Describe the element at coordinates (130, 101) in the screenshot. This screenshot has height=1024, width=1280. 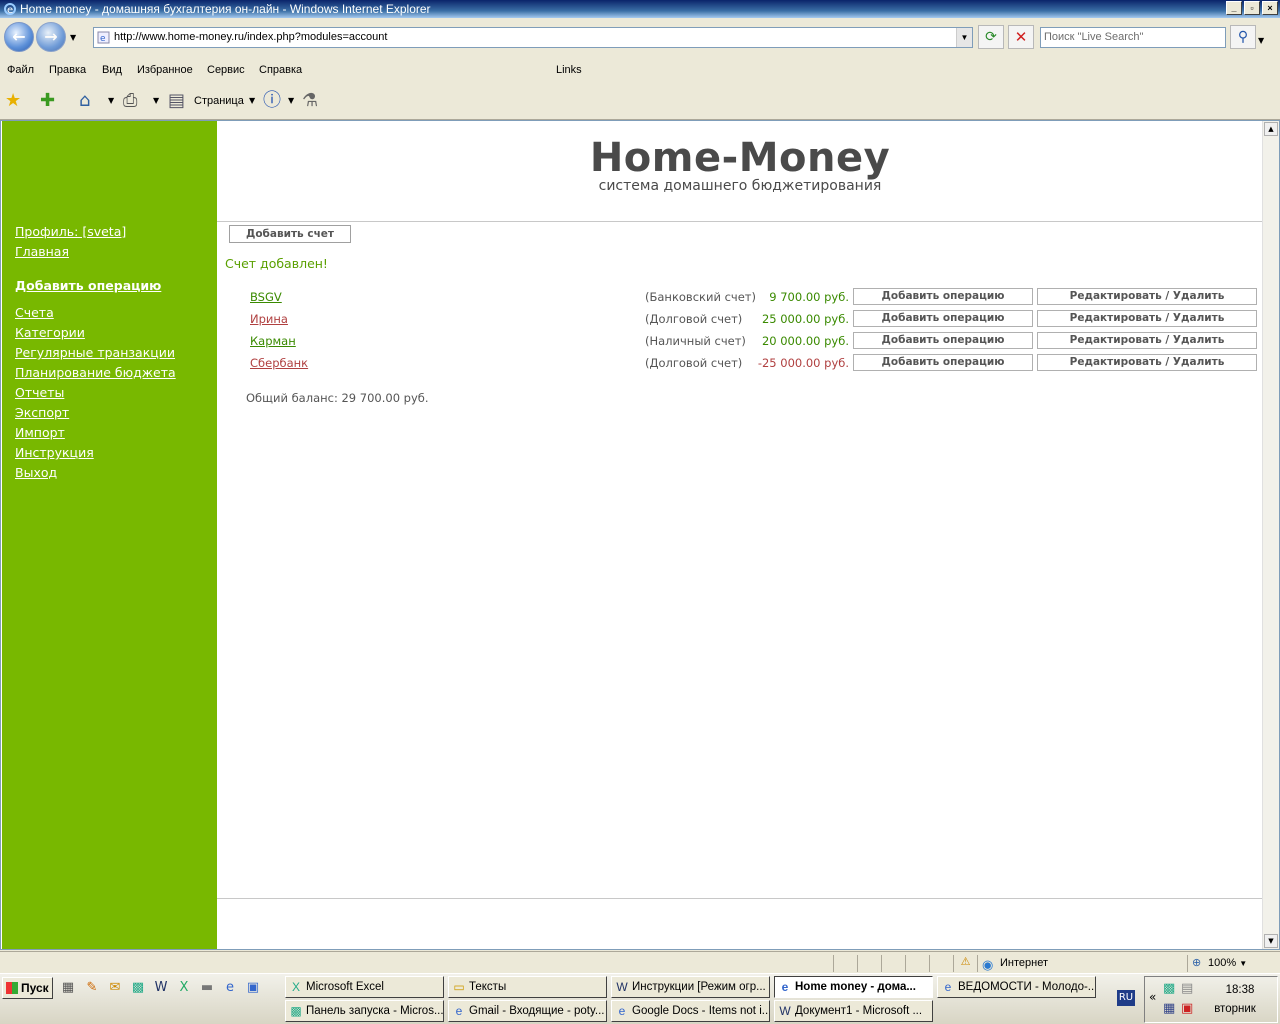
I see `print-icon: ⎙` at that location.